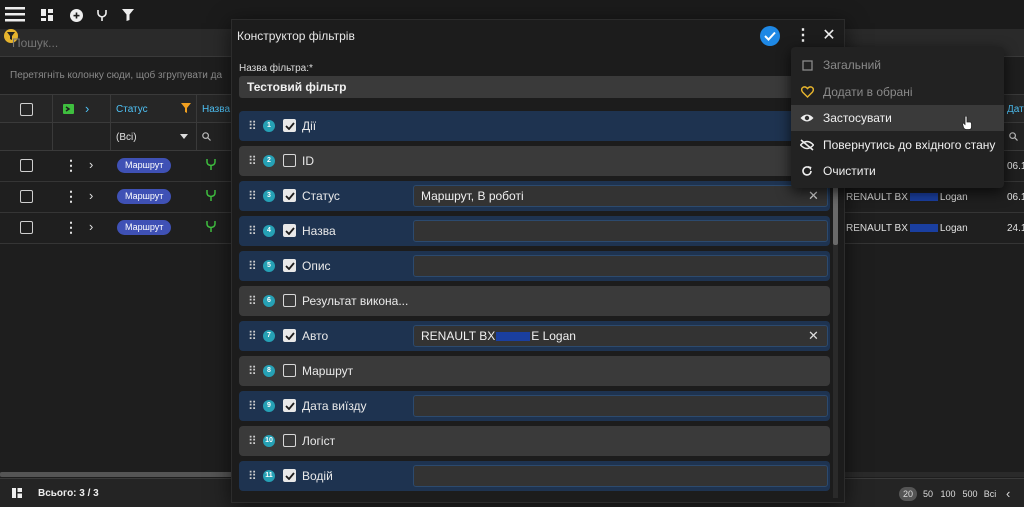  I want to click on field-label: Дата виїзду, so click(334, 406).